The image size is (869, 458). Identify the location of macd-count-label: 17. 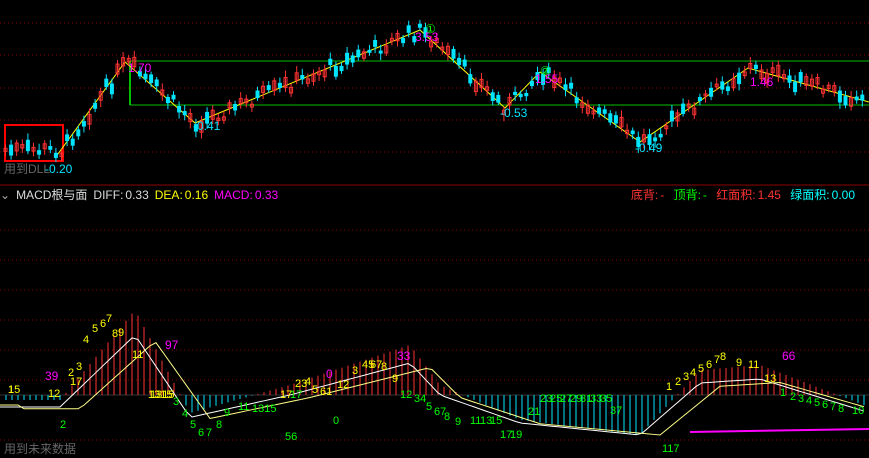
(296, 395).